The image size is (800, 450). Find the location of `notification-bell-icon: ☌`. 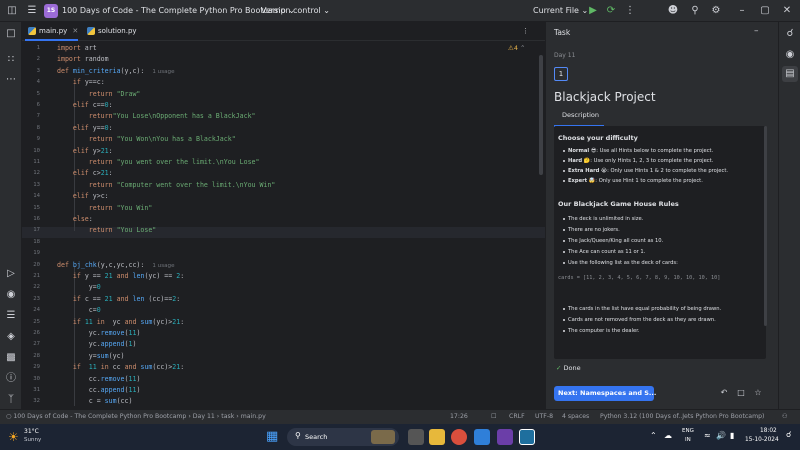

notification-bell-icon: ☌ is located at coordinates (788, 434).